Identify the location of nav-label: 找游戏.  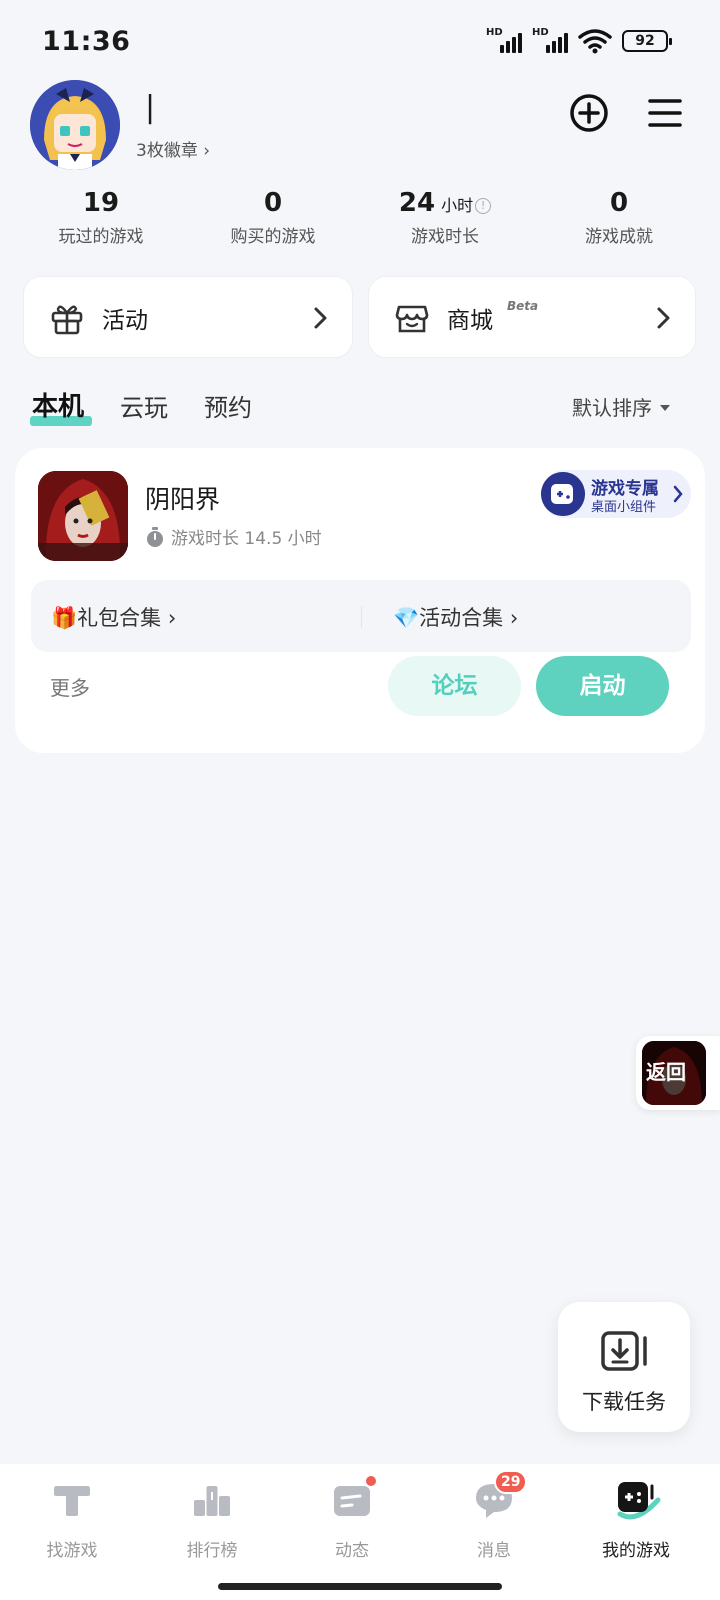
(72, 1551).